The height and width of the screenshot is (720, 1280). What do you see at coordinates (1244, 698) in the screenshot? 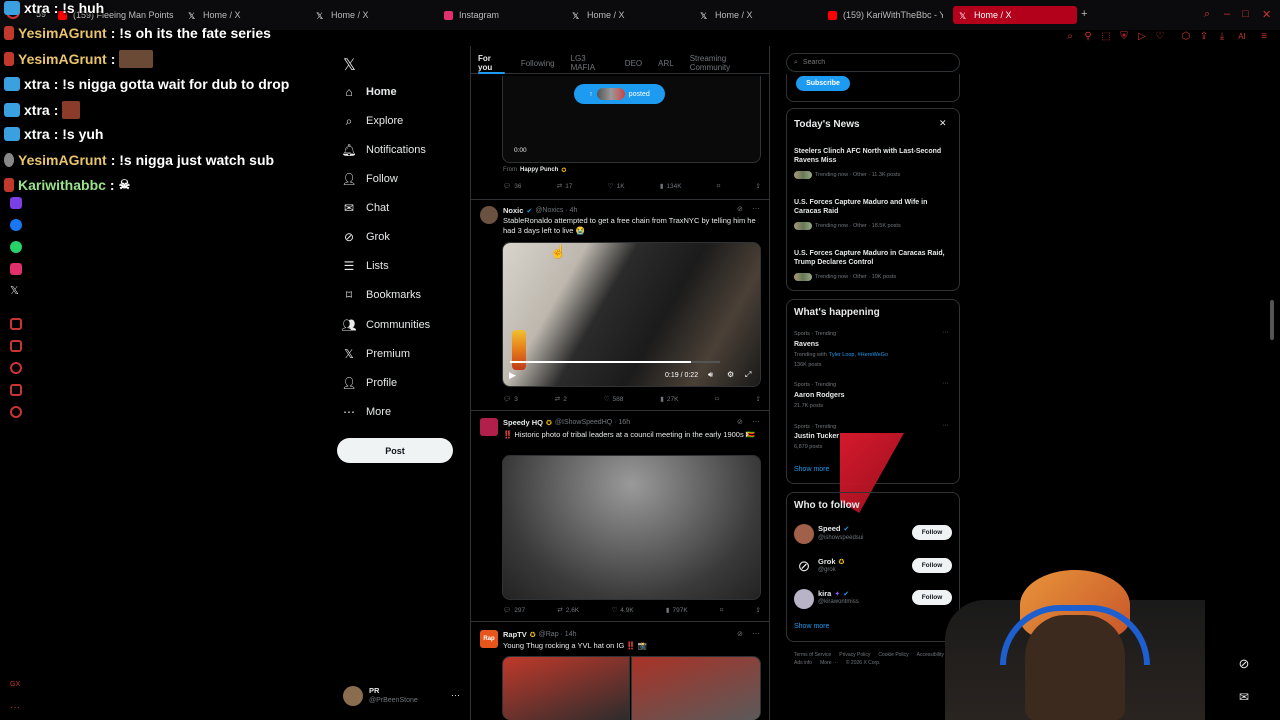
I see `messages-float-icon: ✉` at bounding box center [1244, 698].